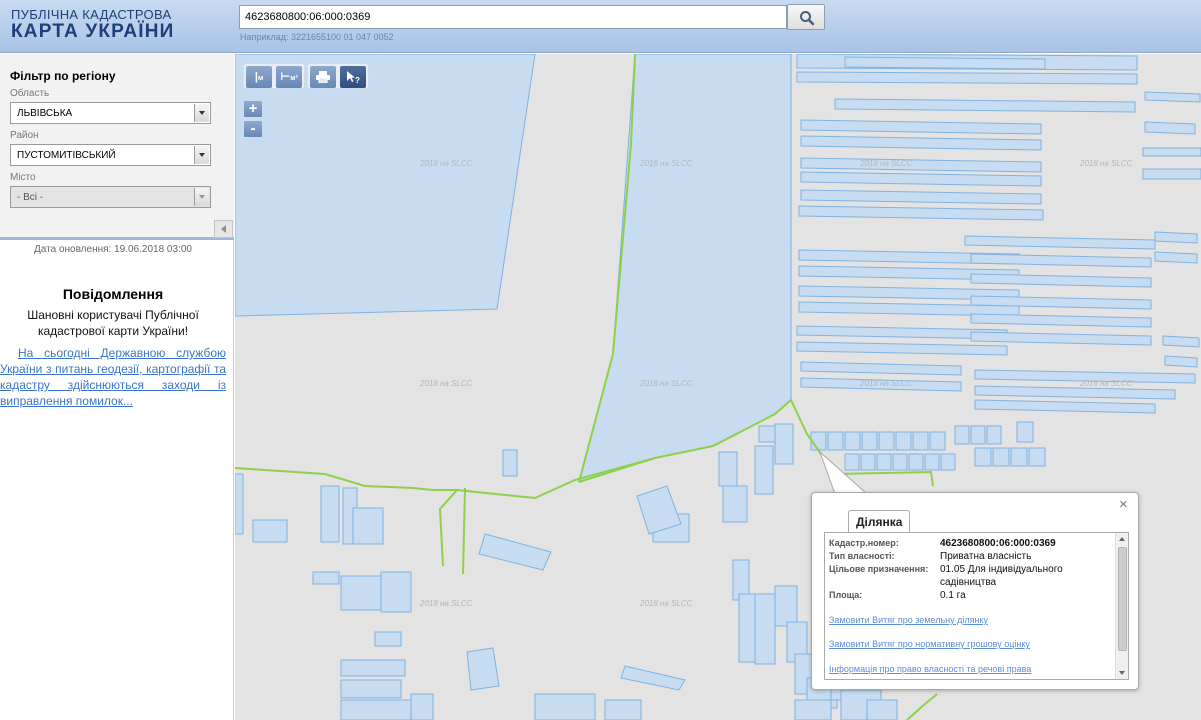 Image resolution: width=1201 pixels, height=720 pixels. Describe the element at coordinates (93, 24) in the screenshot. I see `app-logo: ПУБЛІЧНА КАДАСТРОВА КАРТА УКРАЇНИ` at that location.